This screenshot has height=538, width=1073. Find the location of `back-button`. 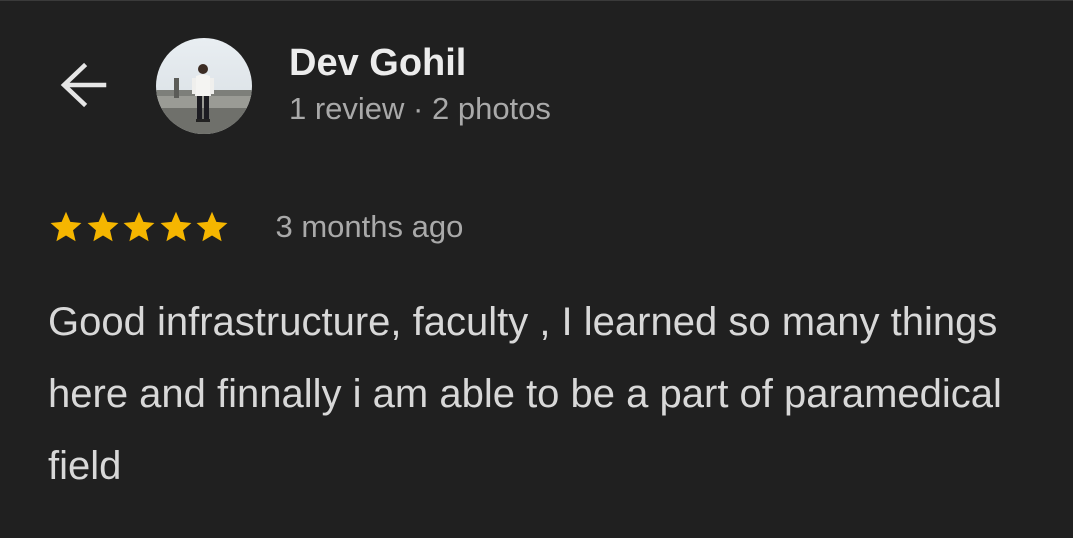

back-button is located at coordinates (84, 87).